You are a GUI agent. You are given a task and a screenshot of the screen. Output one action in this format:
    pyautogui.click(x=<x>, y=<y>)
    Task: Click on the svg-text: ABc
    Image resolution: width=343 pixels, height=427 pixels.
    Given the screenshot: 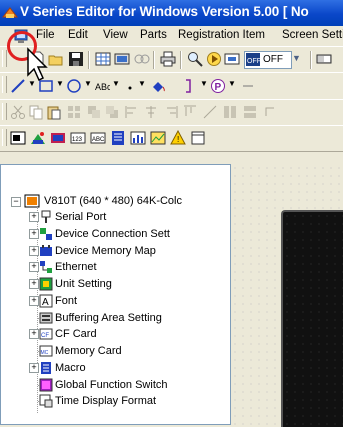 What is the action you would take?
    pyautogui.click(x=102, y=87)
    